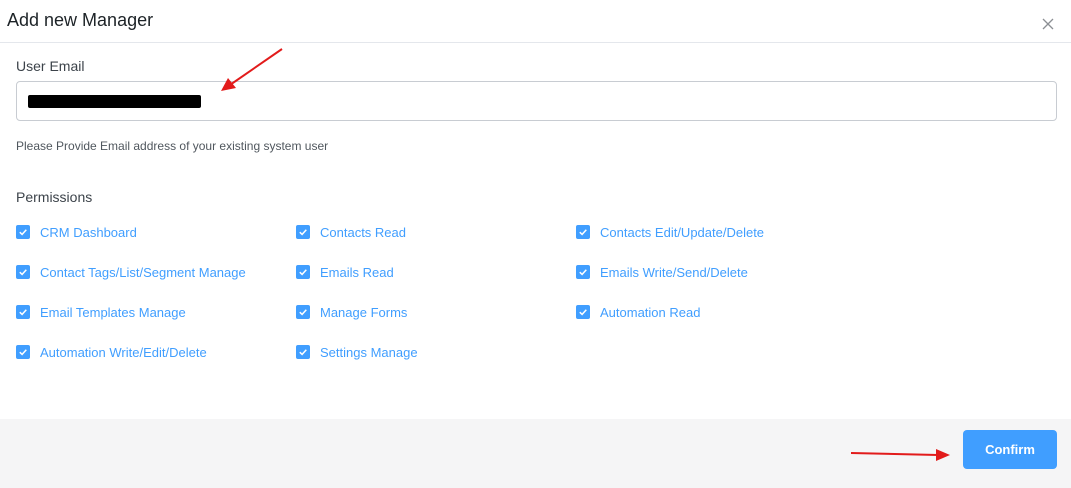 This screenshot has height=488, width=1071. I want to click on permissions-label: Permissions, so click(54, 197).